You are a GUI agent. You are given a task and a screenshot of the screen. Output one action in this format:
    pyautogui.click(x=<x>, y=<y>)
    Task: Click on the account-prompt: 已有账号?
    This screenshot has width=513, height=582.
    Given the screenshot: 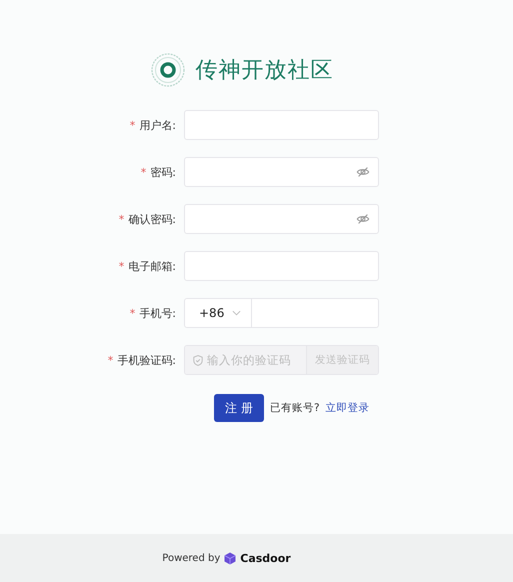 What is the action you would take?
    pyautogui.click(x=295, y=408)
    